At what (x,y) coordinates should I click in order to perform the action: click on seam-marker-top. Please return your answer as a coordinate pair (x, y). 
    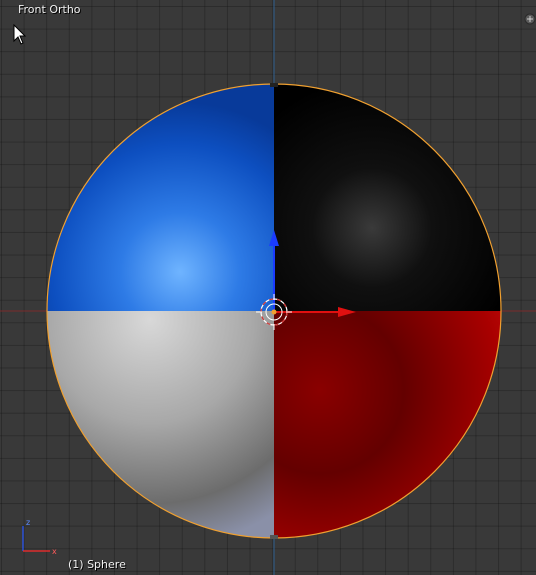
    Looking at the image, I should click on (274, 85).